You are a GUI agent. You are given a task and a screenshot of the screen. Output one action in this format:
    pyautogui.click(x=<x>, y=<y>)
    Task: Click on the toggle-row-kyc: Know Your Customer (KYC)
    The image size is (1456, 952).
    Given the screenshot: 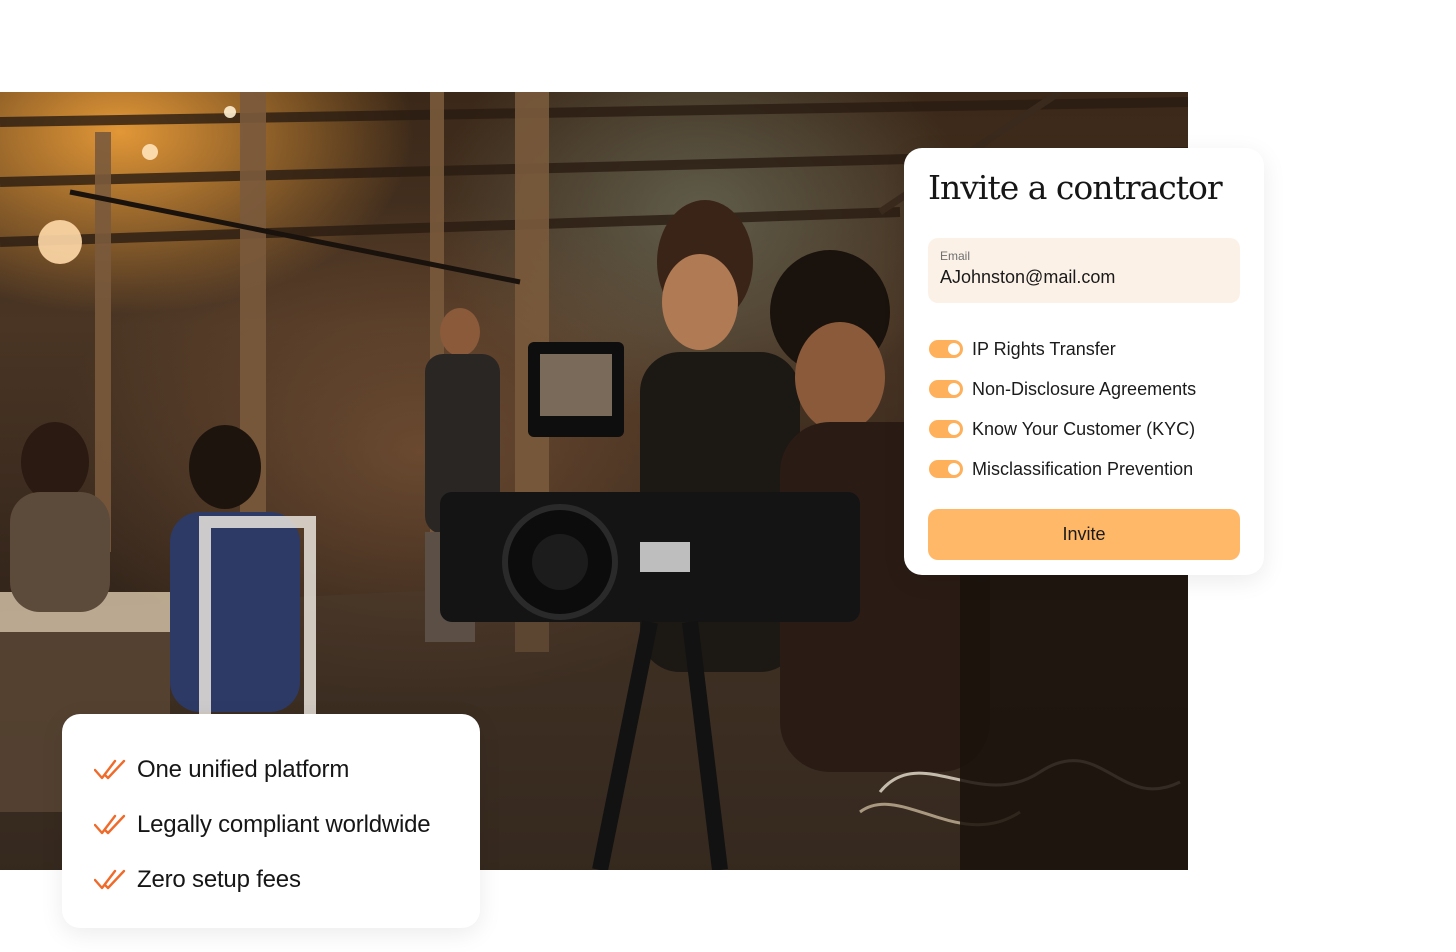 What is the action you would take?
    pyautogui.click(x=1084, y=429)
    